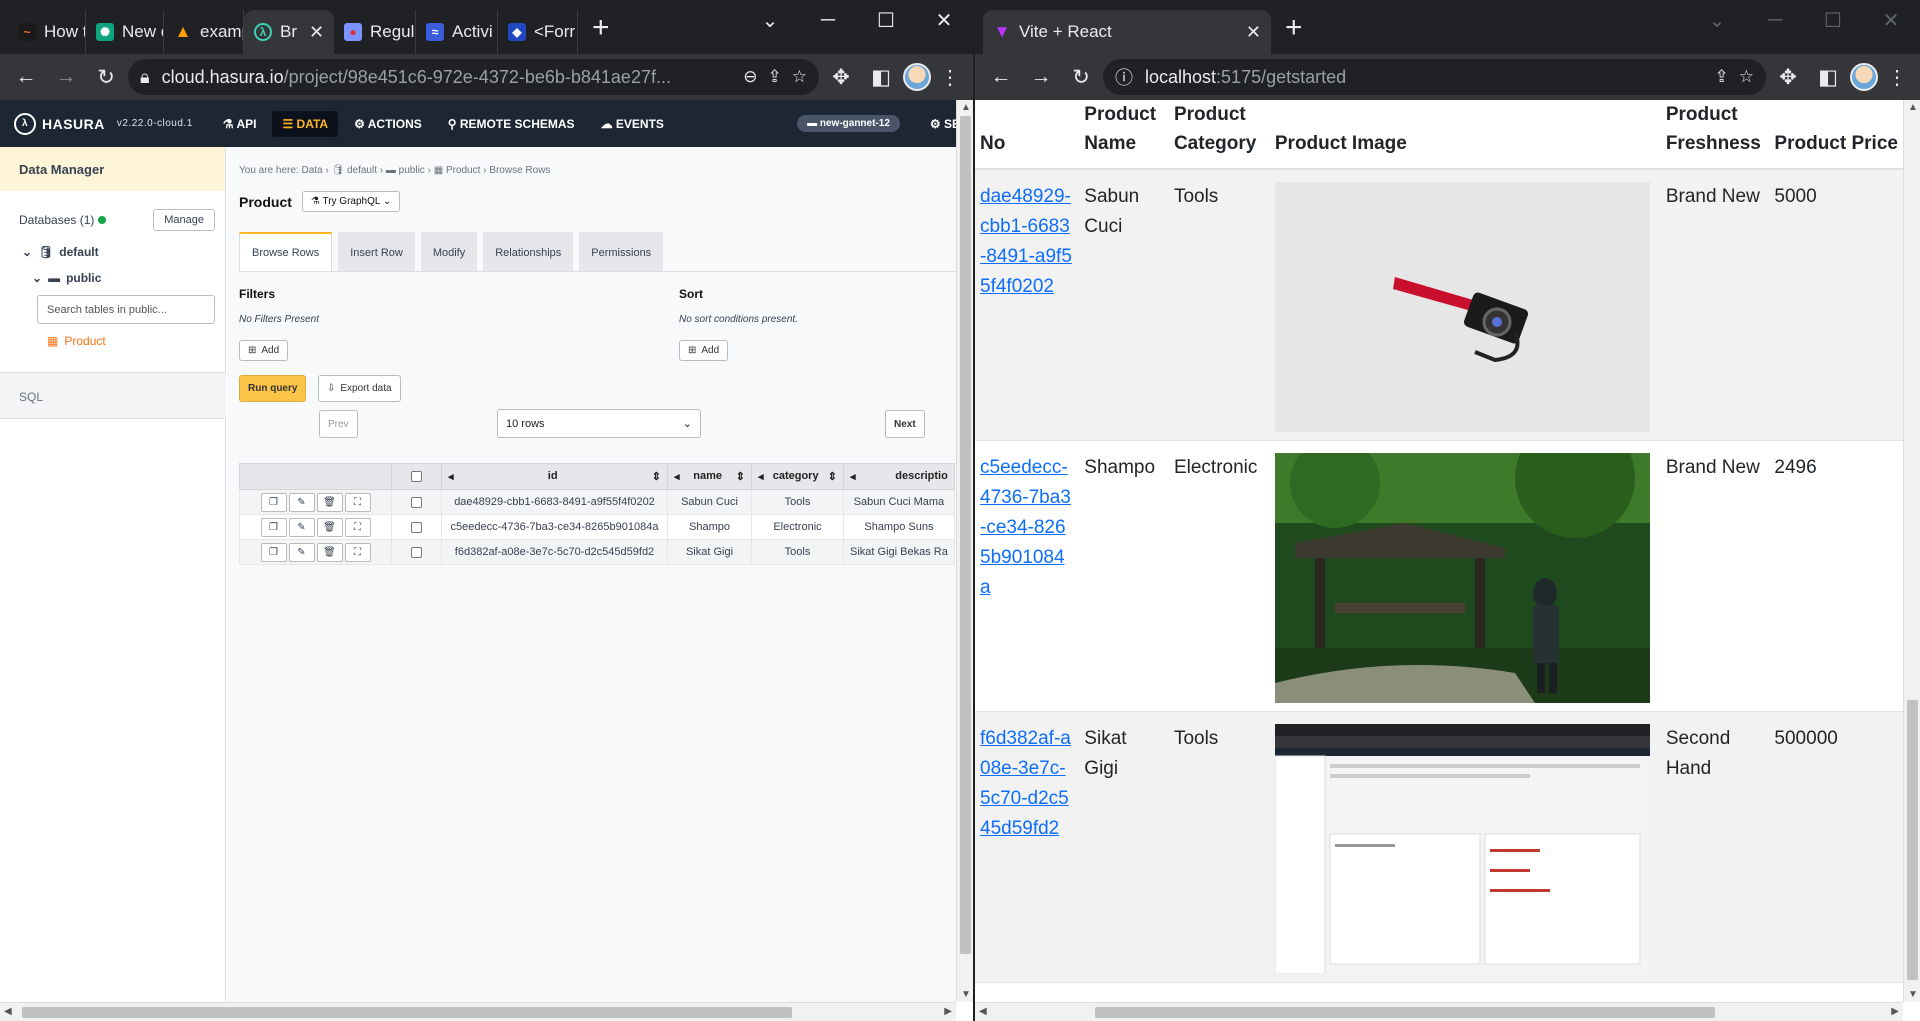  Describe the element at coordinates (375, 32) in the screenshot. I see `browser-tab: ● Regul` at that location.